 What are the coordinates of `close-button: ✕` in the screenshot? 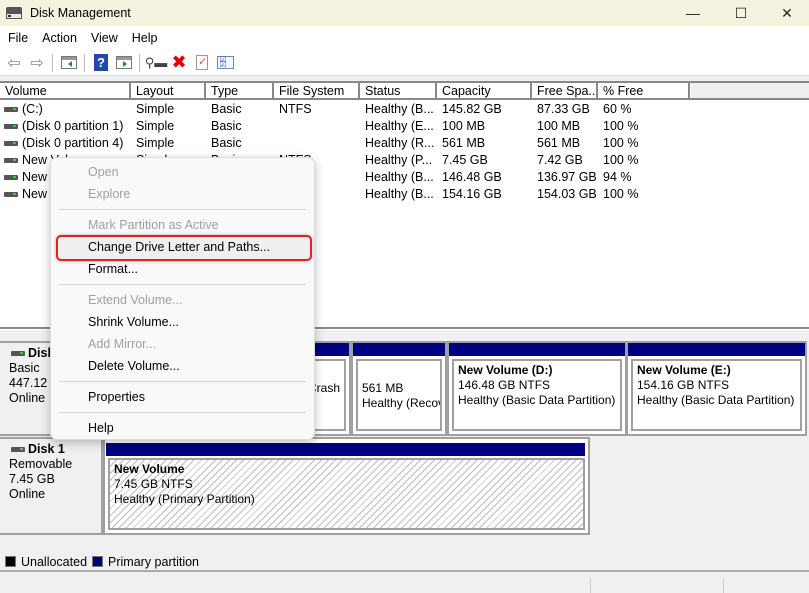 It's located at (786, 13).